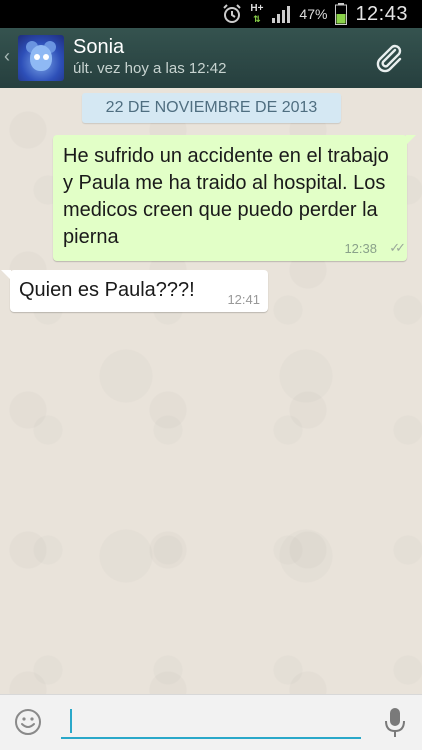 The image size is (422, 750). I want to click on microphone-icon, so click(395, 723).